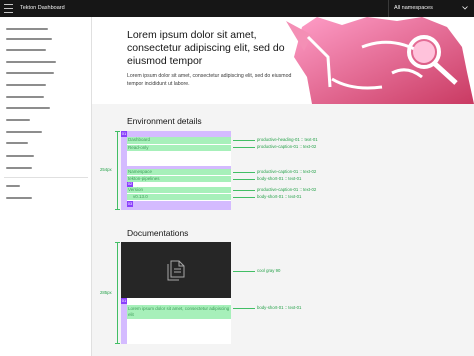 This screenshot has height=356, width=474. I want to click on env-dashboard-value: Read-only, so click(138, 147).